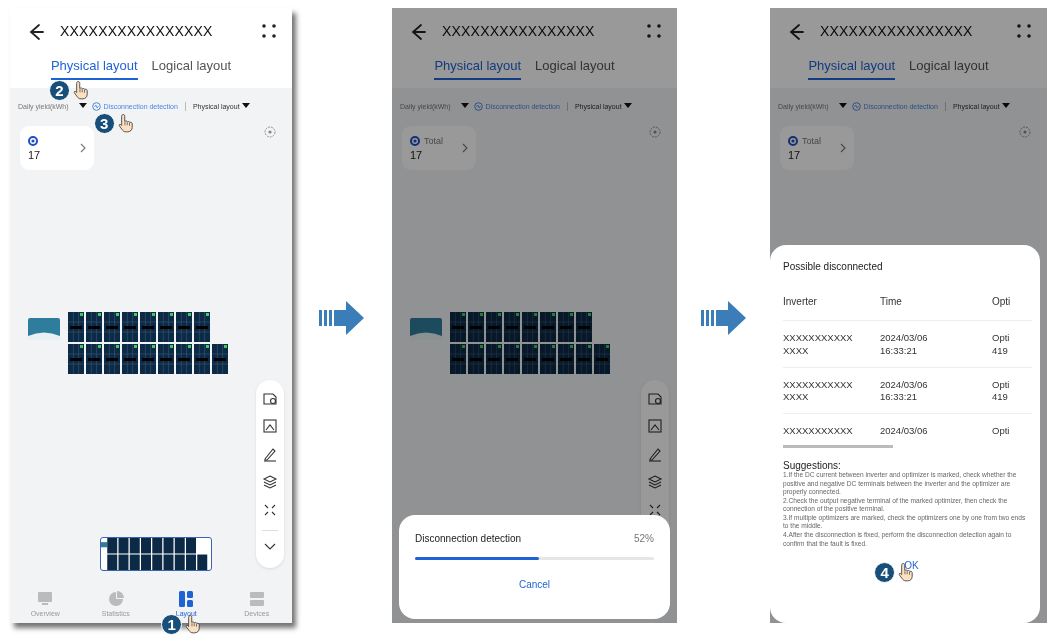 This screenshot has width=1053, height=644. I want to click on dialog-title: Possible disconnected, so click(833, 266).